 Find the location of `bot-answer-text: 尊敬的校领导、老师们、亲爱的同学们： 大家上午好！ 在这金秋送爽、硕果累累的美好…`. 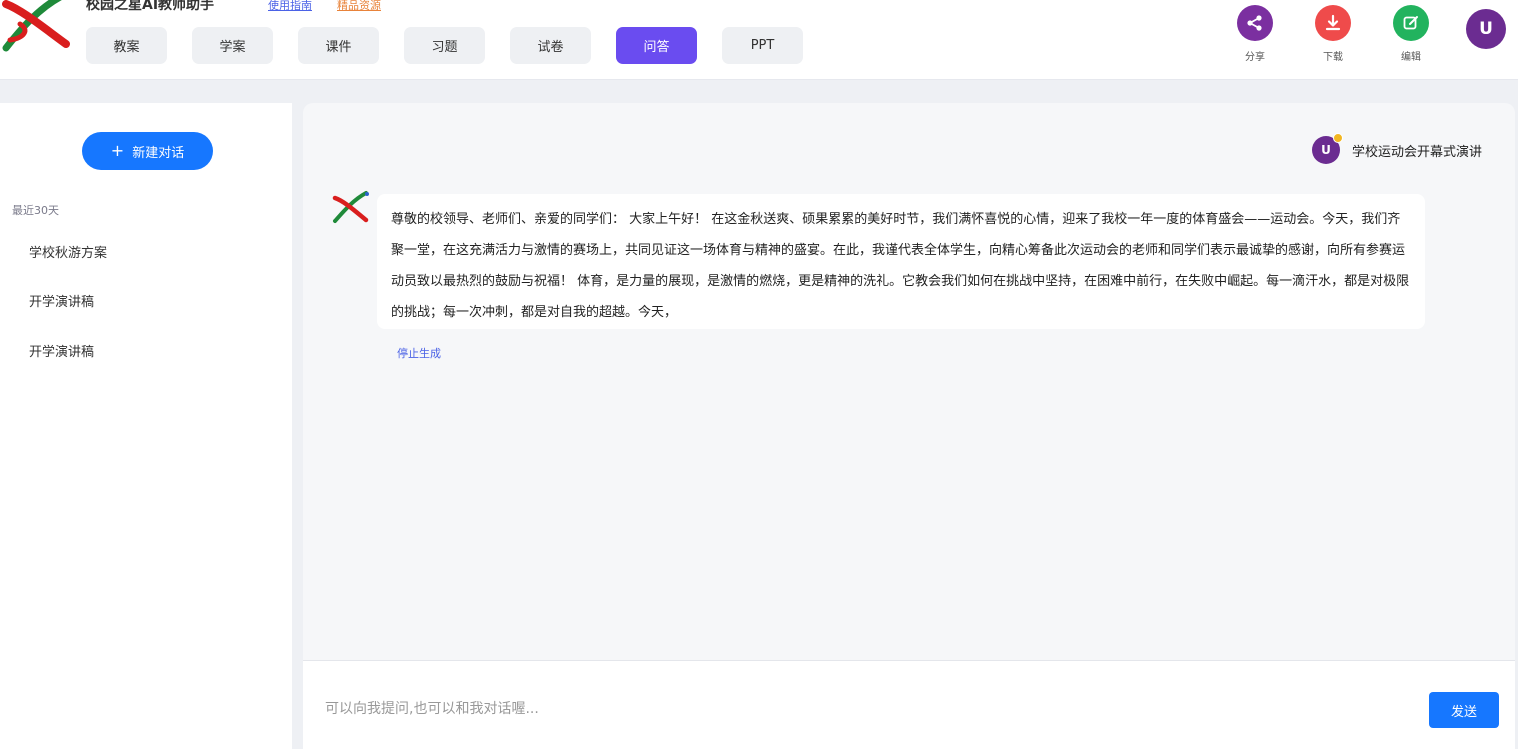

bot-answer-text: 尊敬的校领导、老师们、亲爱的同学们： 大家上午好！ 在这金秋送爽、硕果累累的美好… is located at coordinates (900, 266).